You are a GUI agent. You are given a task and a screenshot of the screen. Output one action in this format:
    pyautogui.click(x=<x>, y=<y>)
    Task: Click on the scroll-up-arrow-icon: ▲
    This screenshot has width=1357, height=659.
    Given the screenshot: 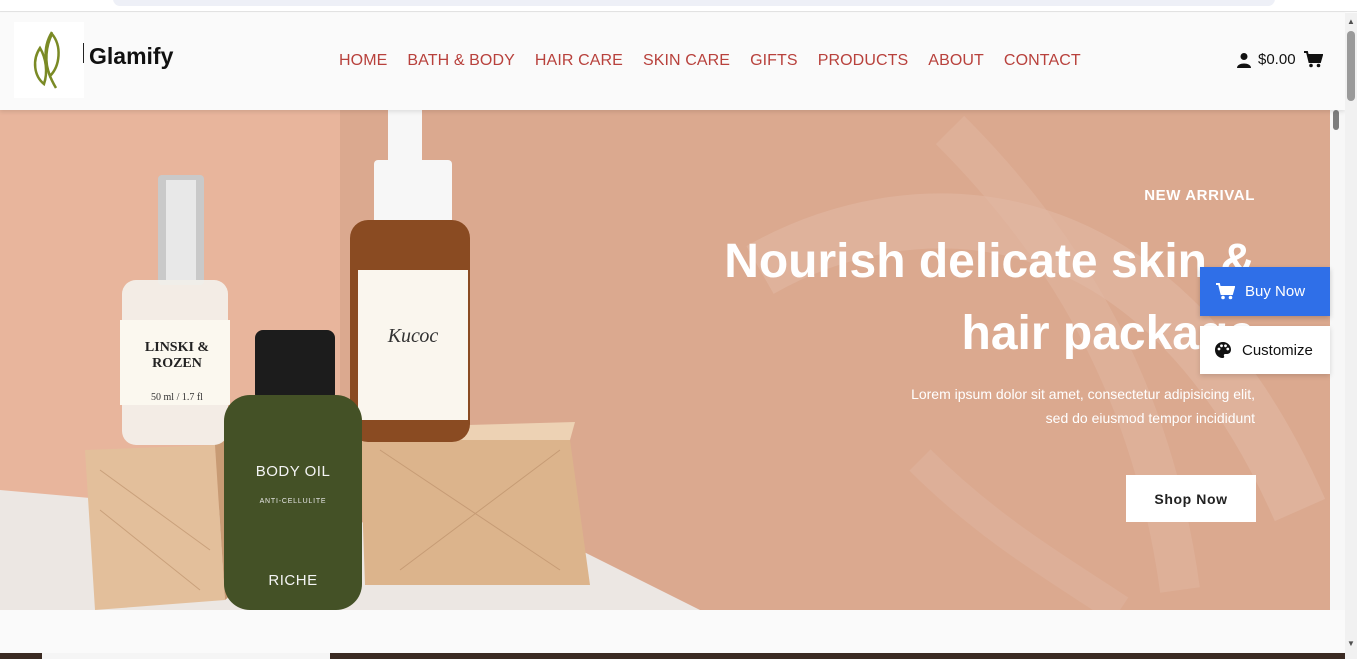 What is the action you would take?
    pyautogui.click(x=1351, y=21)
    